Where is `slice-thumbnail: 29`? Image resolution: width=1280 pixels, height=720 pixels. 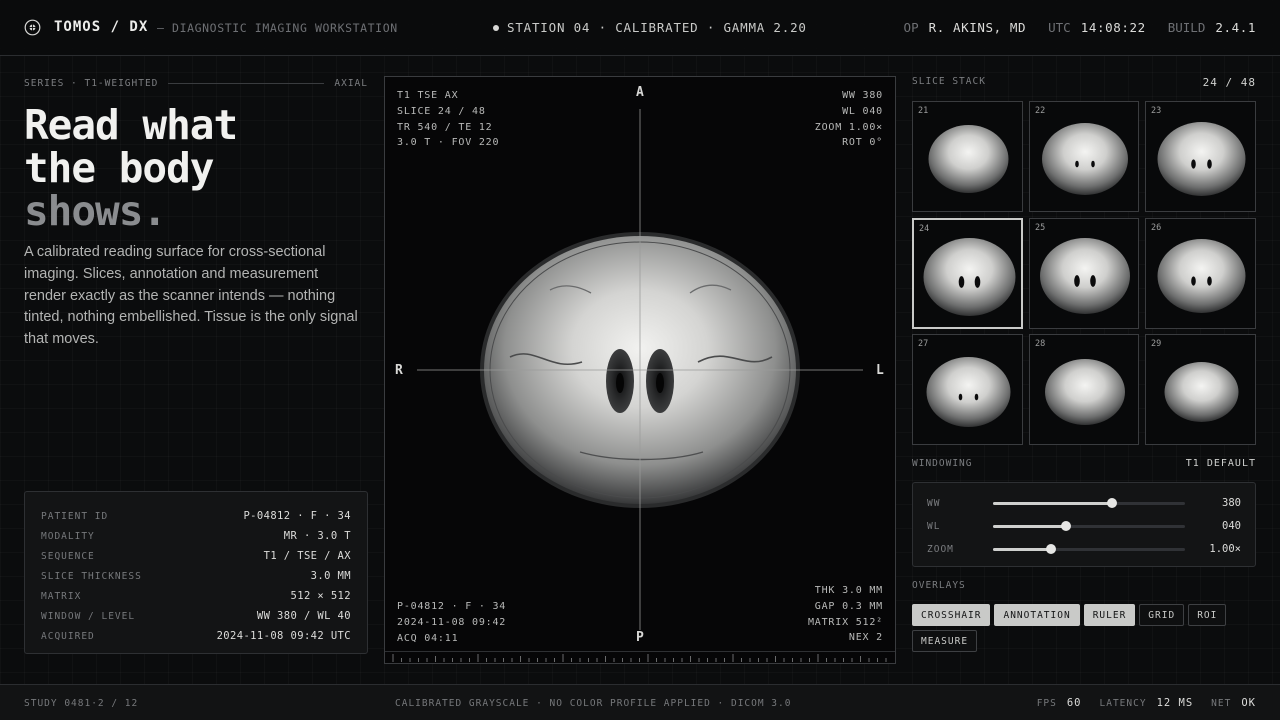
slice-thumbnail: 29 is located at coordinates (1200, 389).